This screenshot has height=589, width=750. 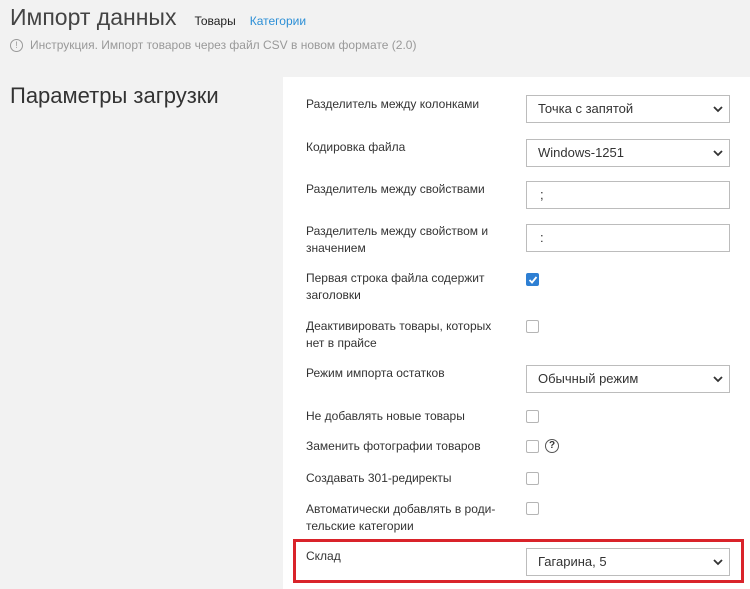 I want to click on page-header: Импорт данных Товары Категории, so click(x=165, y=17).